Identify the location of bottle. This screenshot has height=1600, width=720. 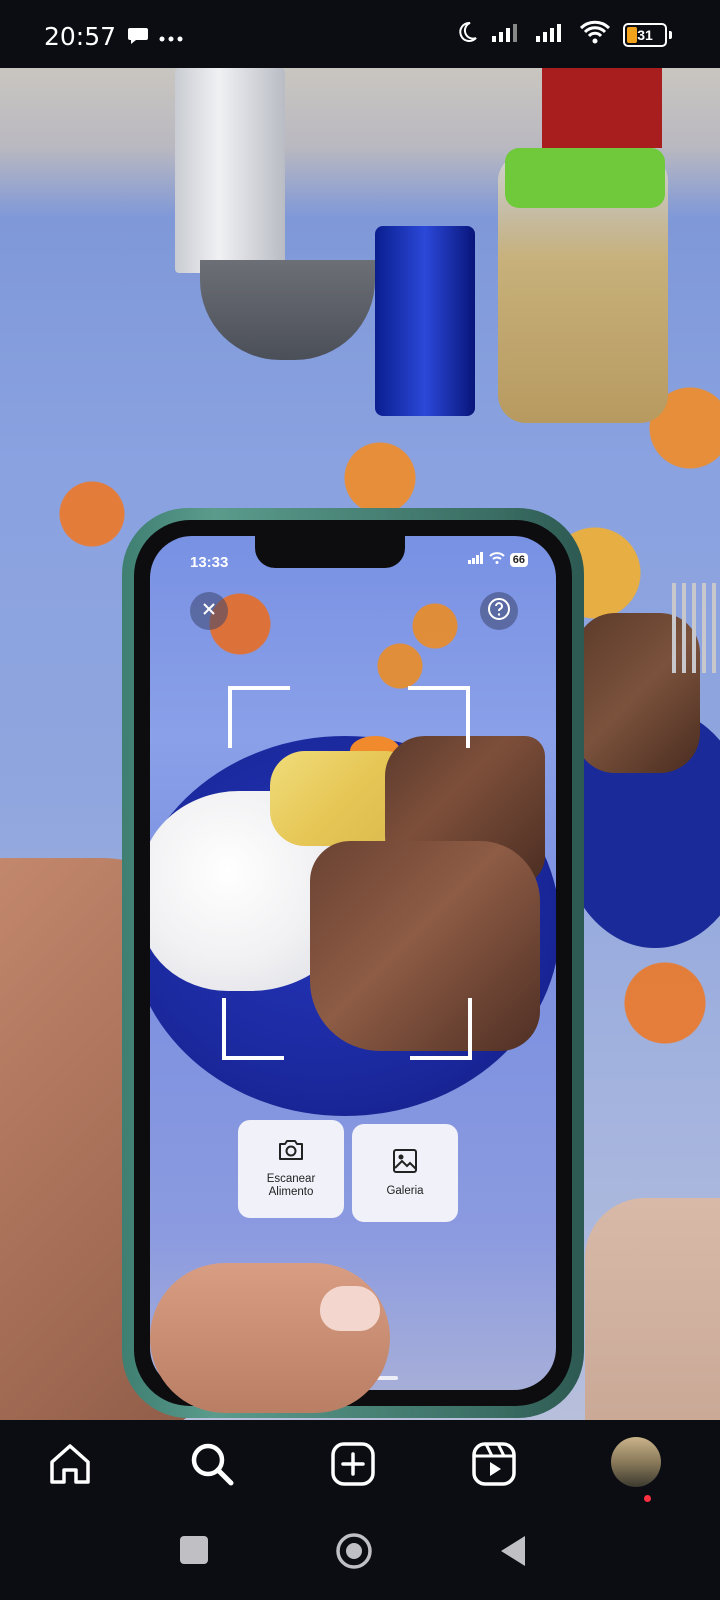
(230, 170).